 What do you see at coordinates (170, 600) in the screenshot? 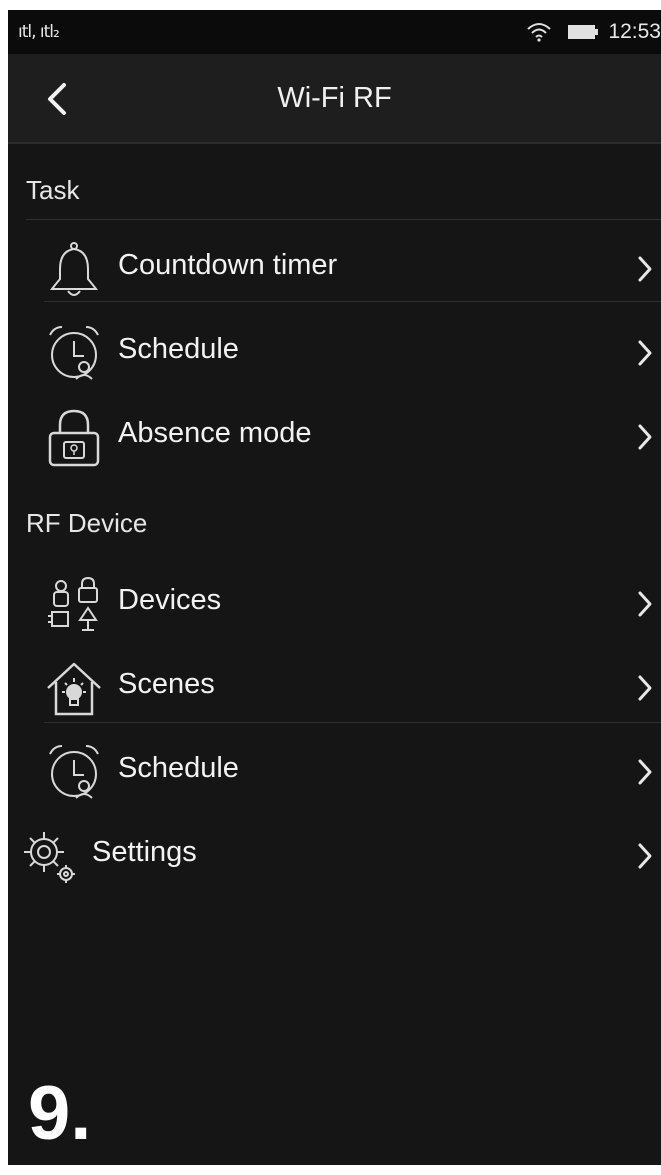
I see `menu-item-label: Devices` at bounding box center [170, 600].